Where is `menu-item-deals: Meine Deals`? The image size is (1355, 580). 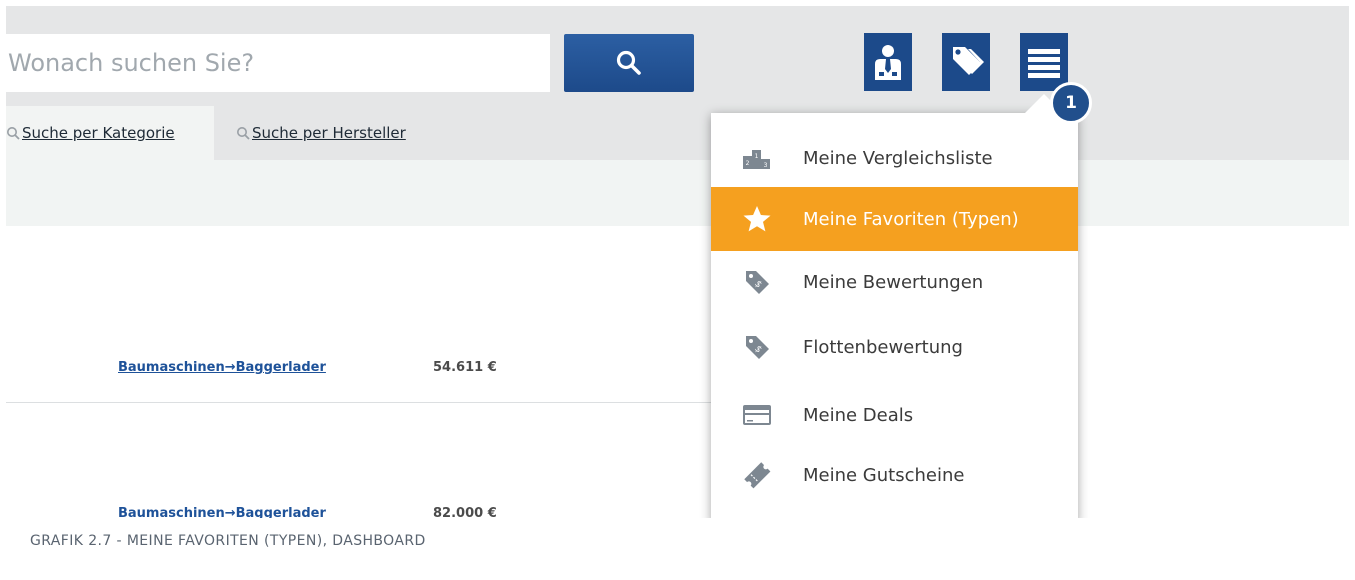 menu-item-deals: Meine Deals is located at coordinates (894, 415).